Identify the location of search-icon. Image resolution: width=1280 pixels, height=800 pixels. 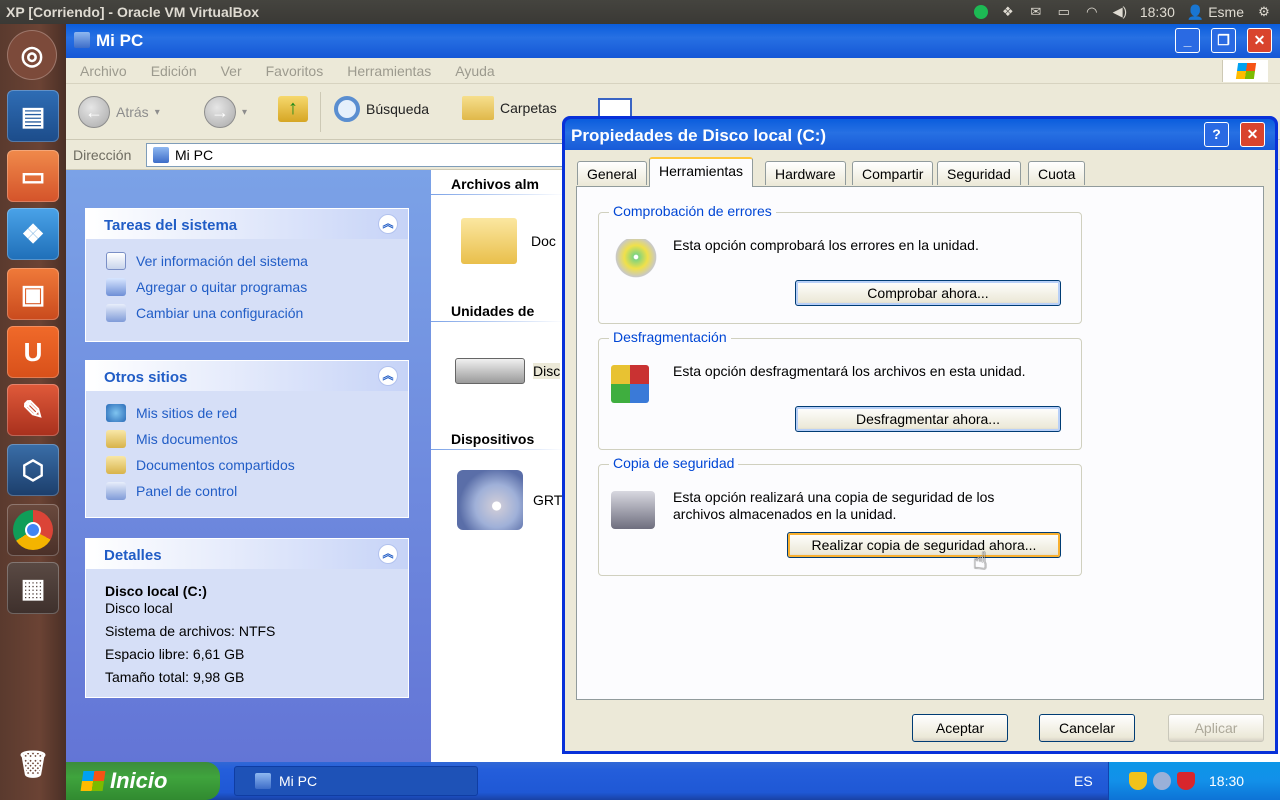
(347, 109).